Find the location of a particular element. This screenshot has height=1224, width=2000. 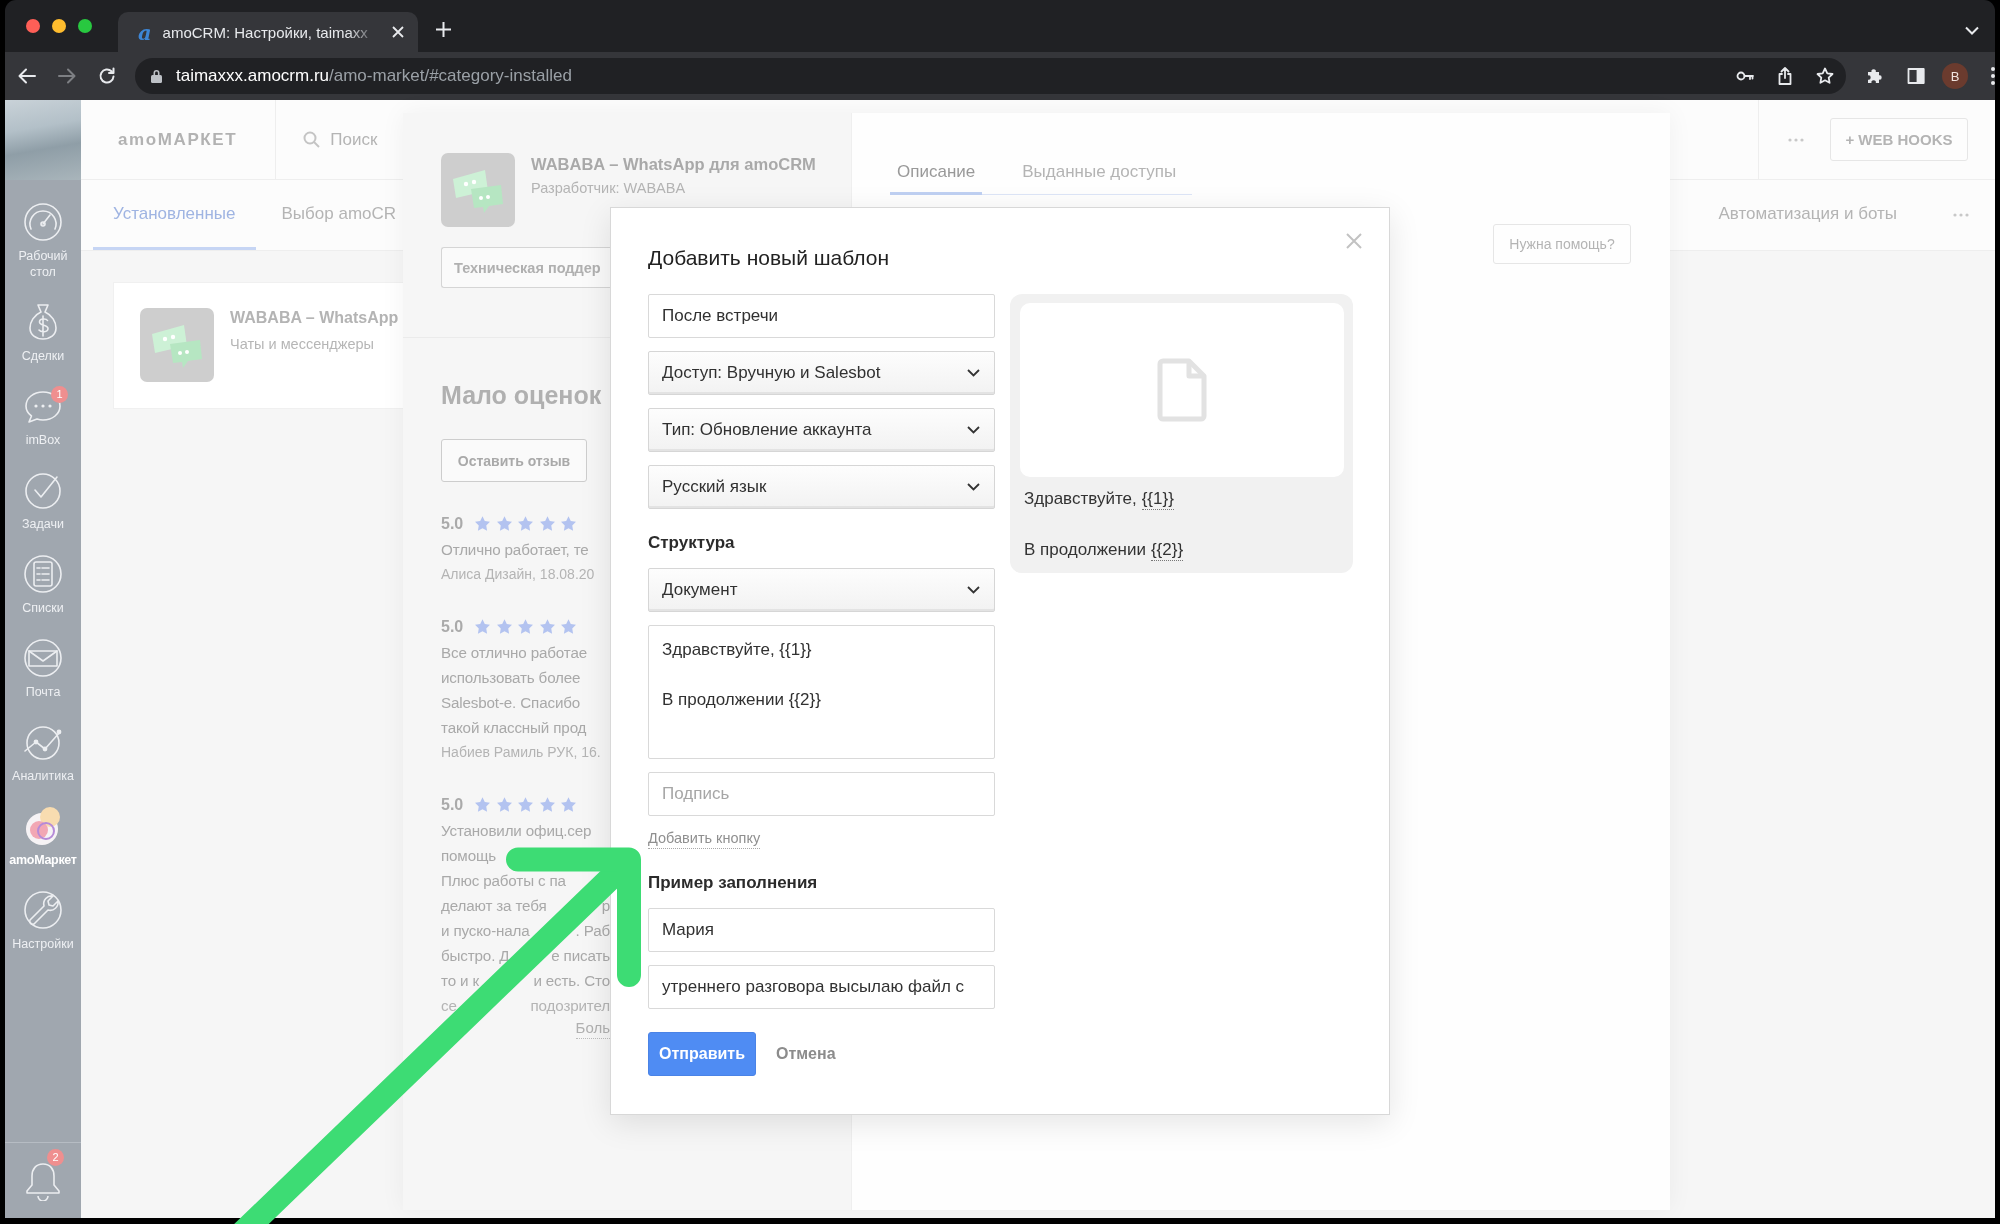

text-input: утреннего разговора высылаю файл с is located at coordinates (821, 987).